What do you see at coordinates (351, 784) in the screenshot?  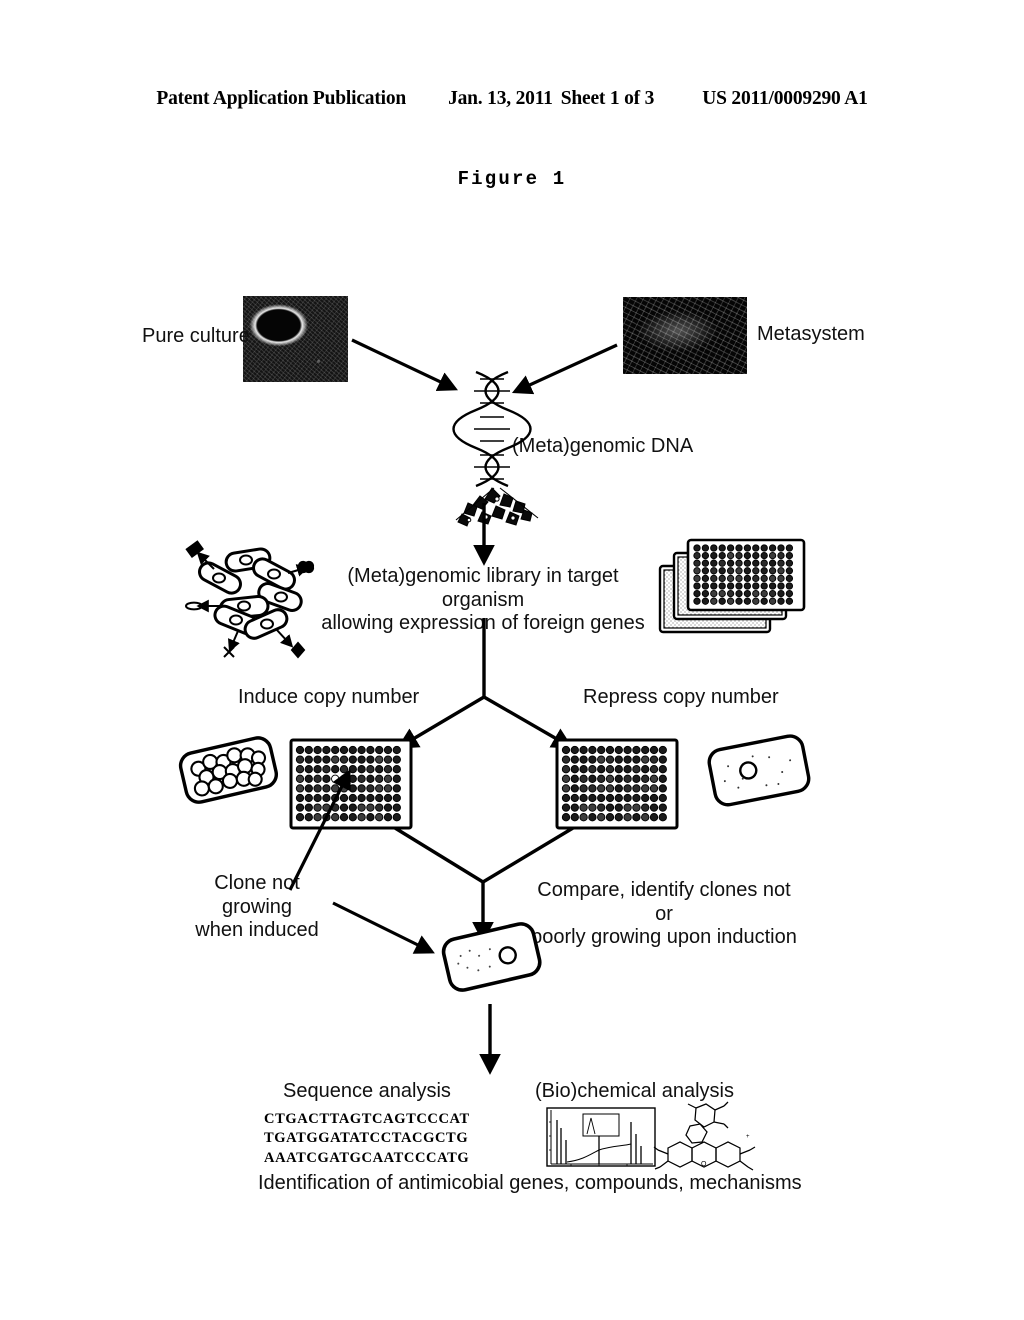 I see `microplate-induced-icon` at bounding box center [351, 784].